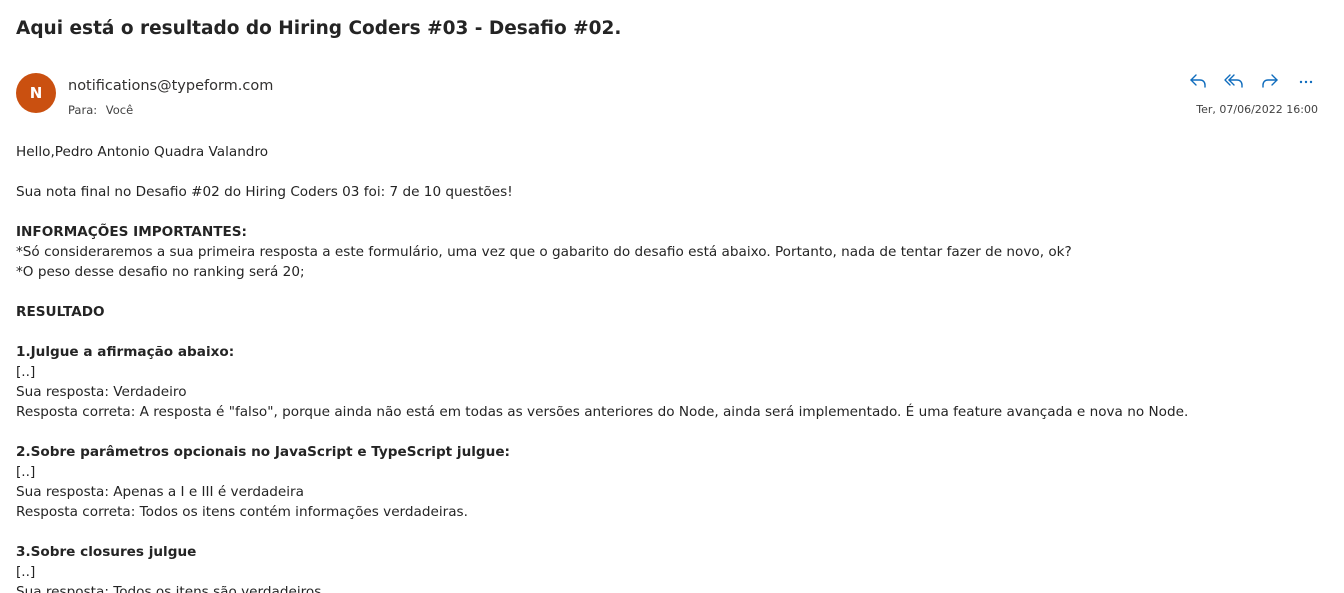 Image resolution: width=1344 pixels, height=593 pixels. I want to click on recipient-name: Você, so click(119, 110).